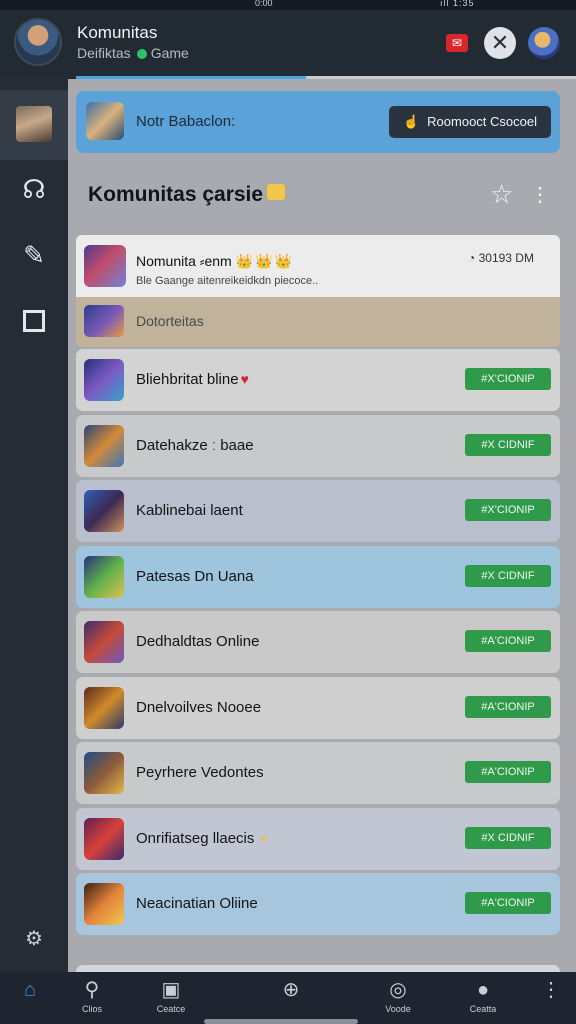 Image resolution: width=576 pixels, height=1024 pixels. What do you see at coordinates (91, 1009) in the screenshot?
I see `nav-label: Clios` at bounding box center [91, 1009].